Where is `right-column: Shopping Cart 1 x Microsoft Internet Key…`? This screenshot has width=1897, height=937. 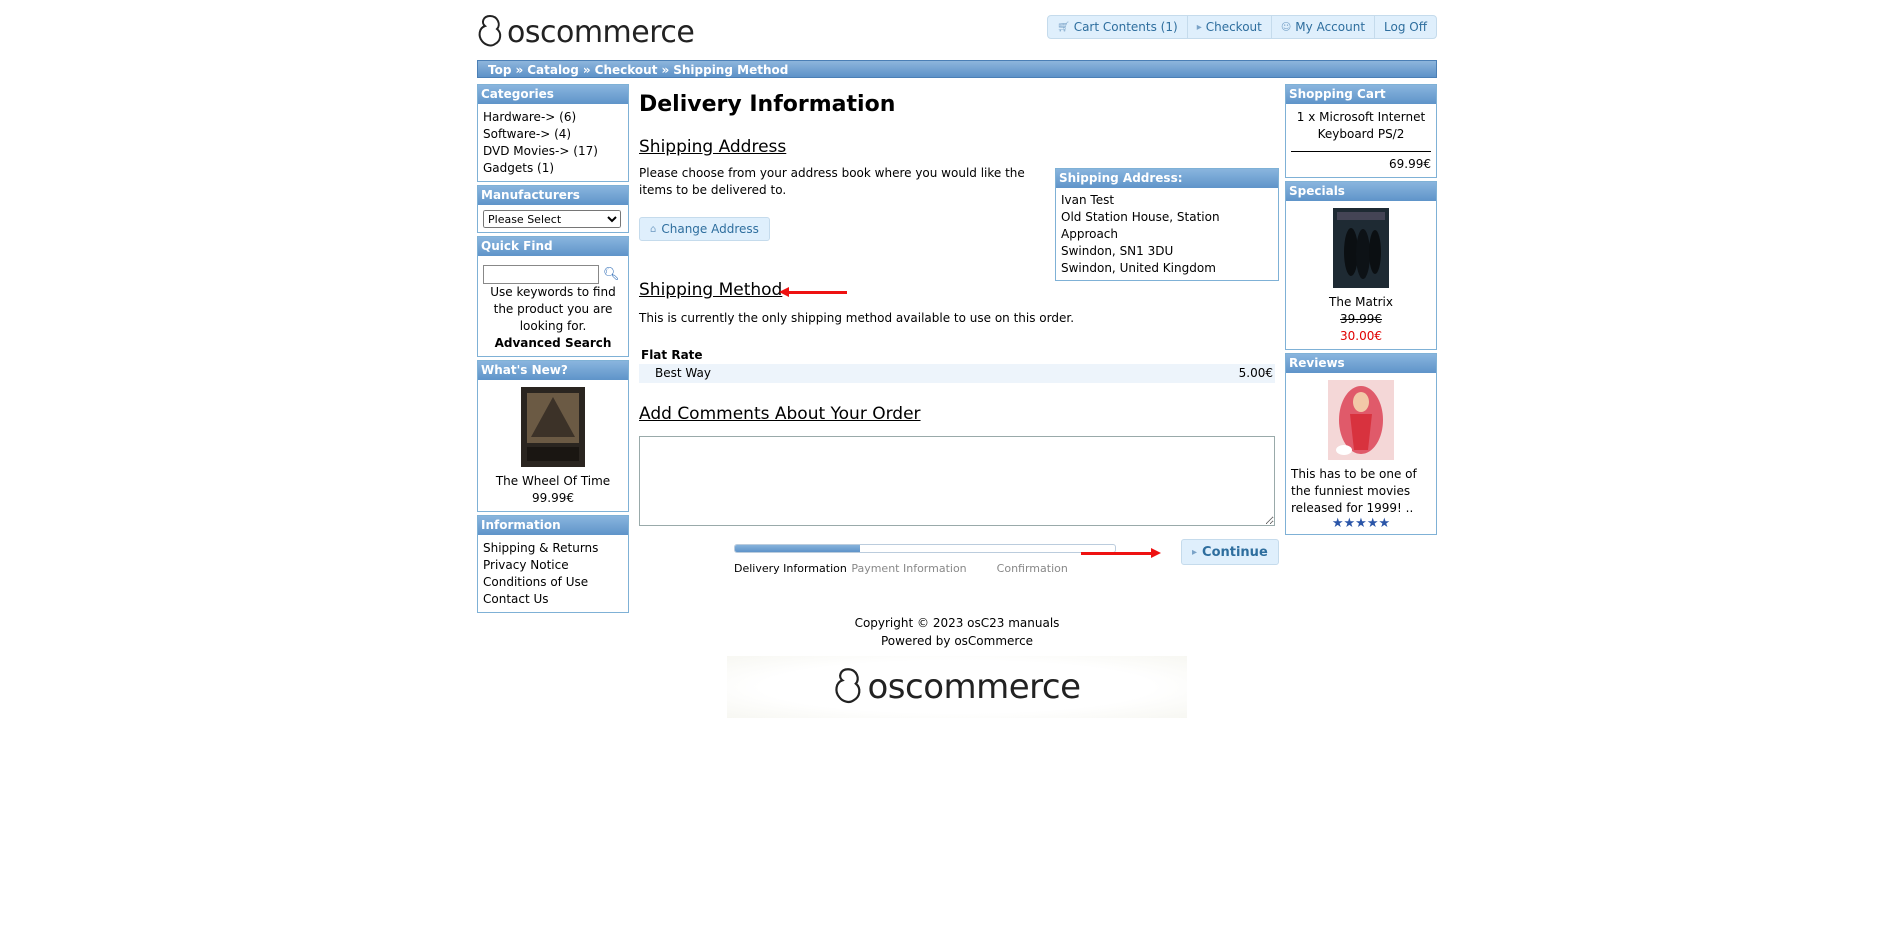
right-column: Shopping Cart 1 x Microsoft Internet Key… is located at coordinates (1361, 311).